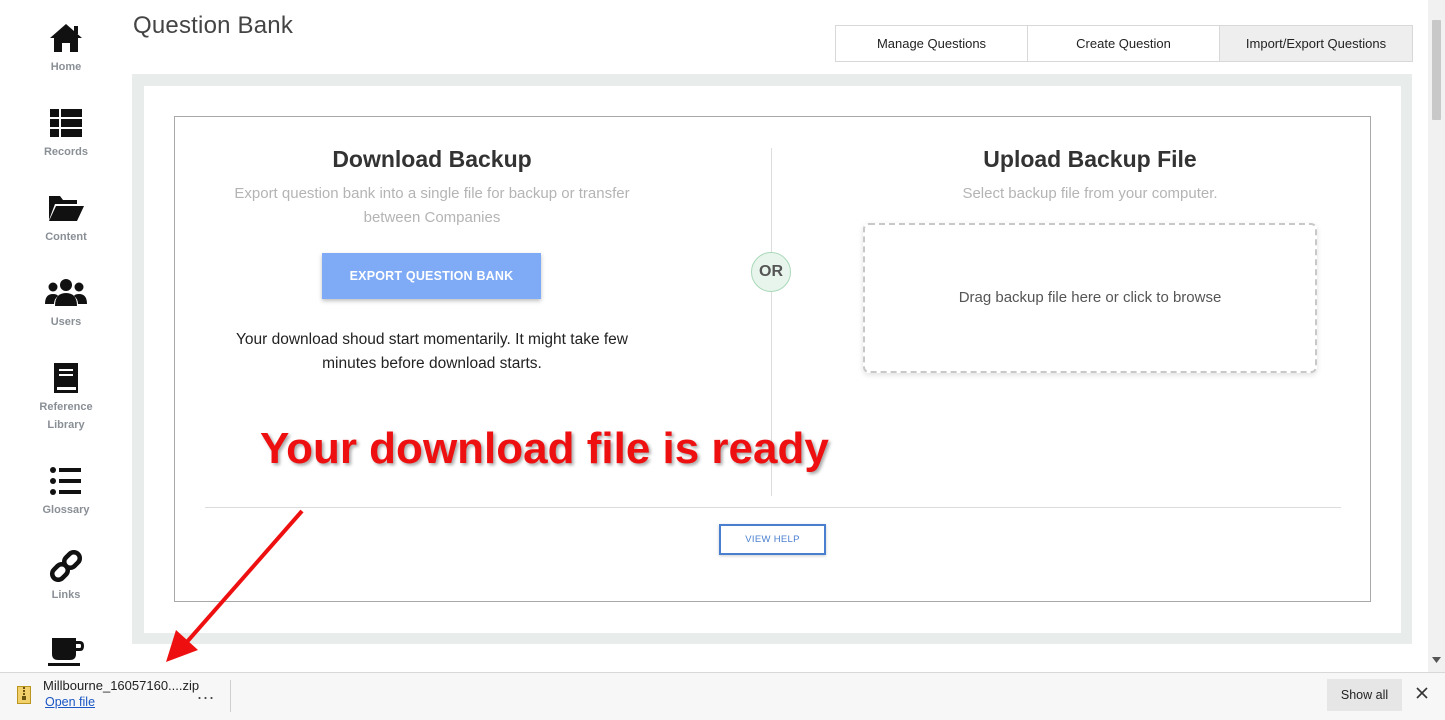 The width and height of the screenshot is (1445, 720). What do you see at coordinates (70, 702) in the screenshot?
I see `open-file-link: Open file` at bounding box center [70, 702].